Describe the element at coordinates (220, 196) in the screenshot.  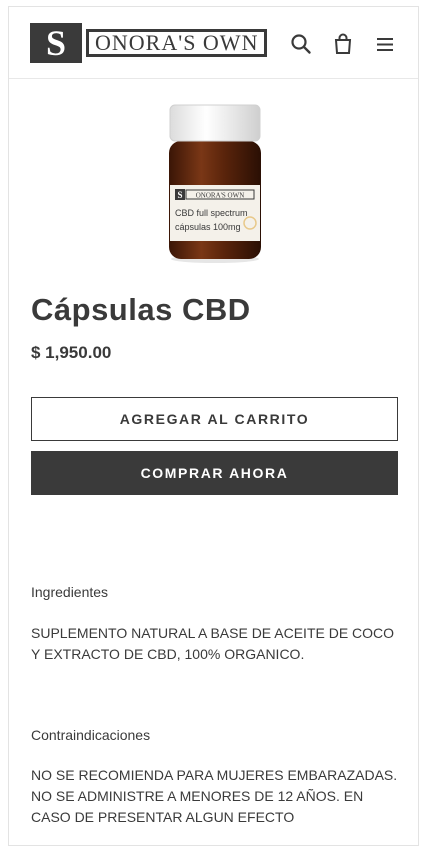
I see `bottle-label-brand: ONORA'S OWN` at that location.